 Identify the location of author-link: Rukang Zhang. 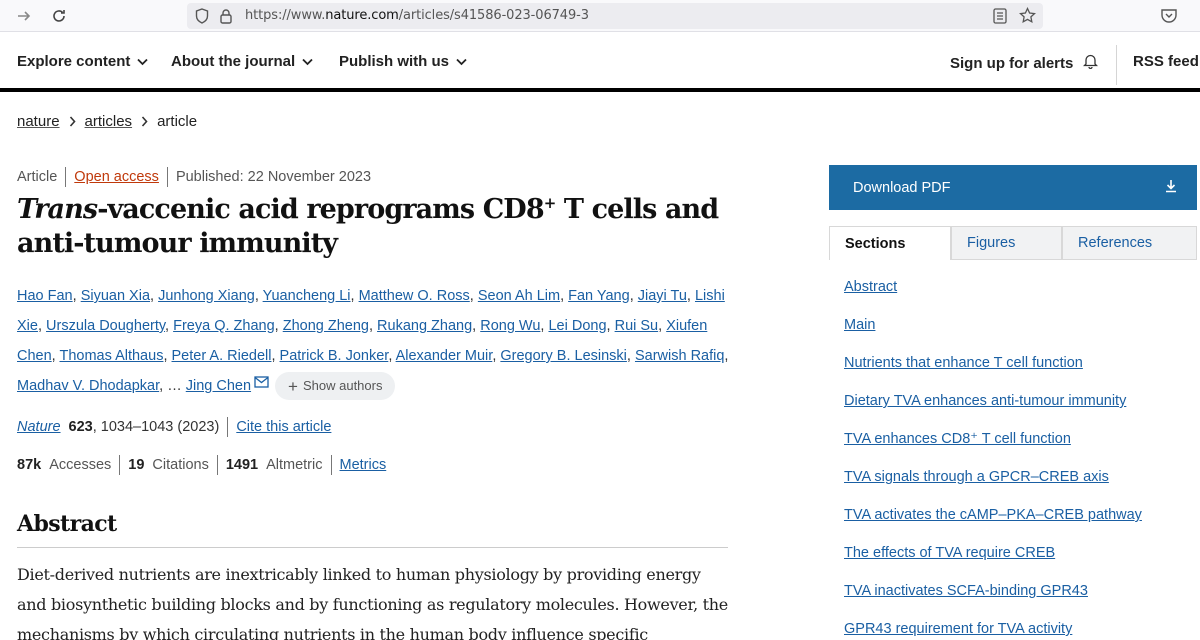
(424, 326).